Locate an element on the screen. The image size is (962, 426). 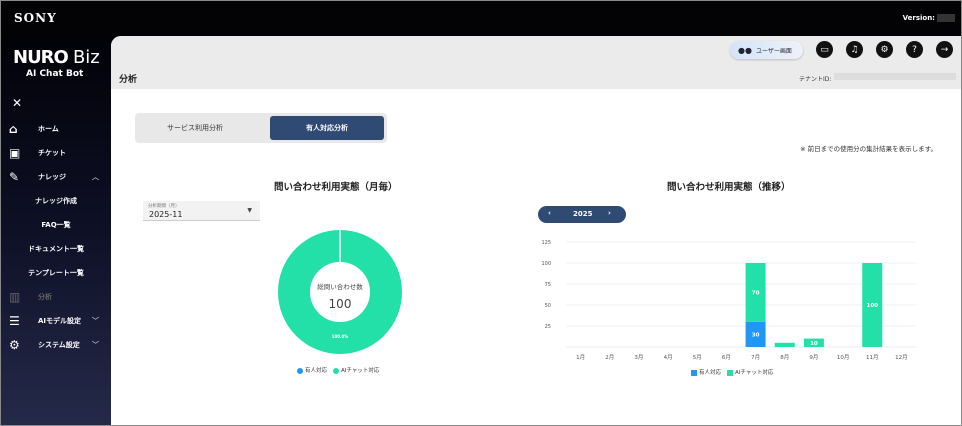
x-tick-label: 12月 is located at coordinates (901, 357).